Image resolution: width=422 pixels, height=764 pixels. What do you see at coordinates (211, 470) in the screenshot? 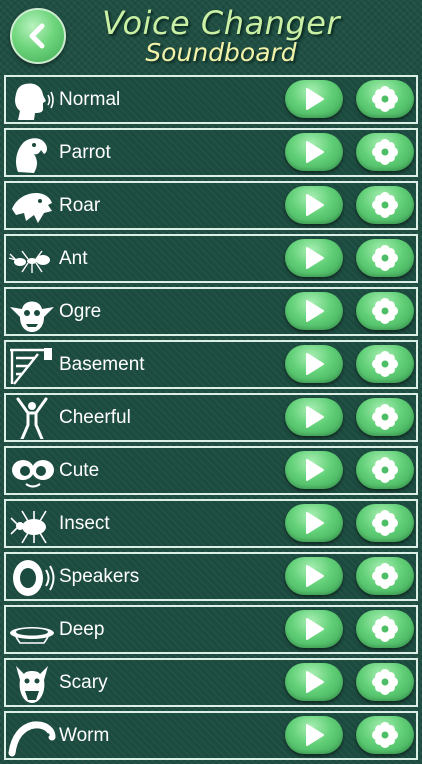
I see `effect-row-cute: Cute` at bounding box center [211, 470].